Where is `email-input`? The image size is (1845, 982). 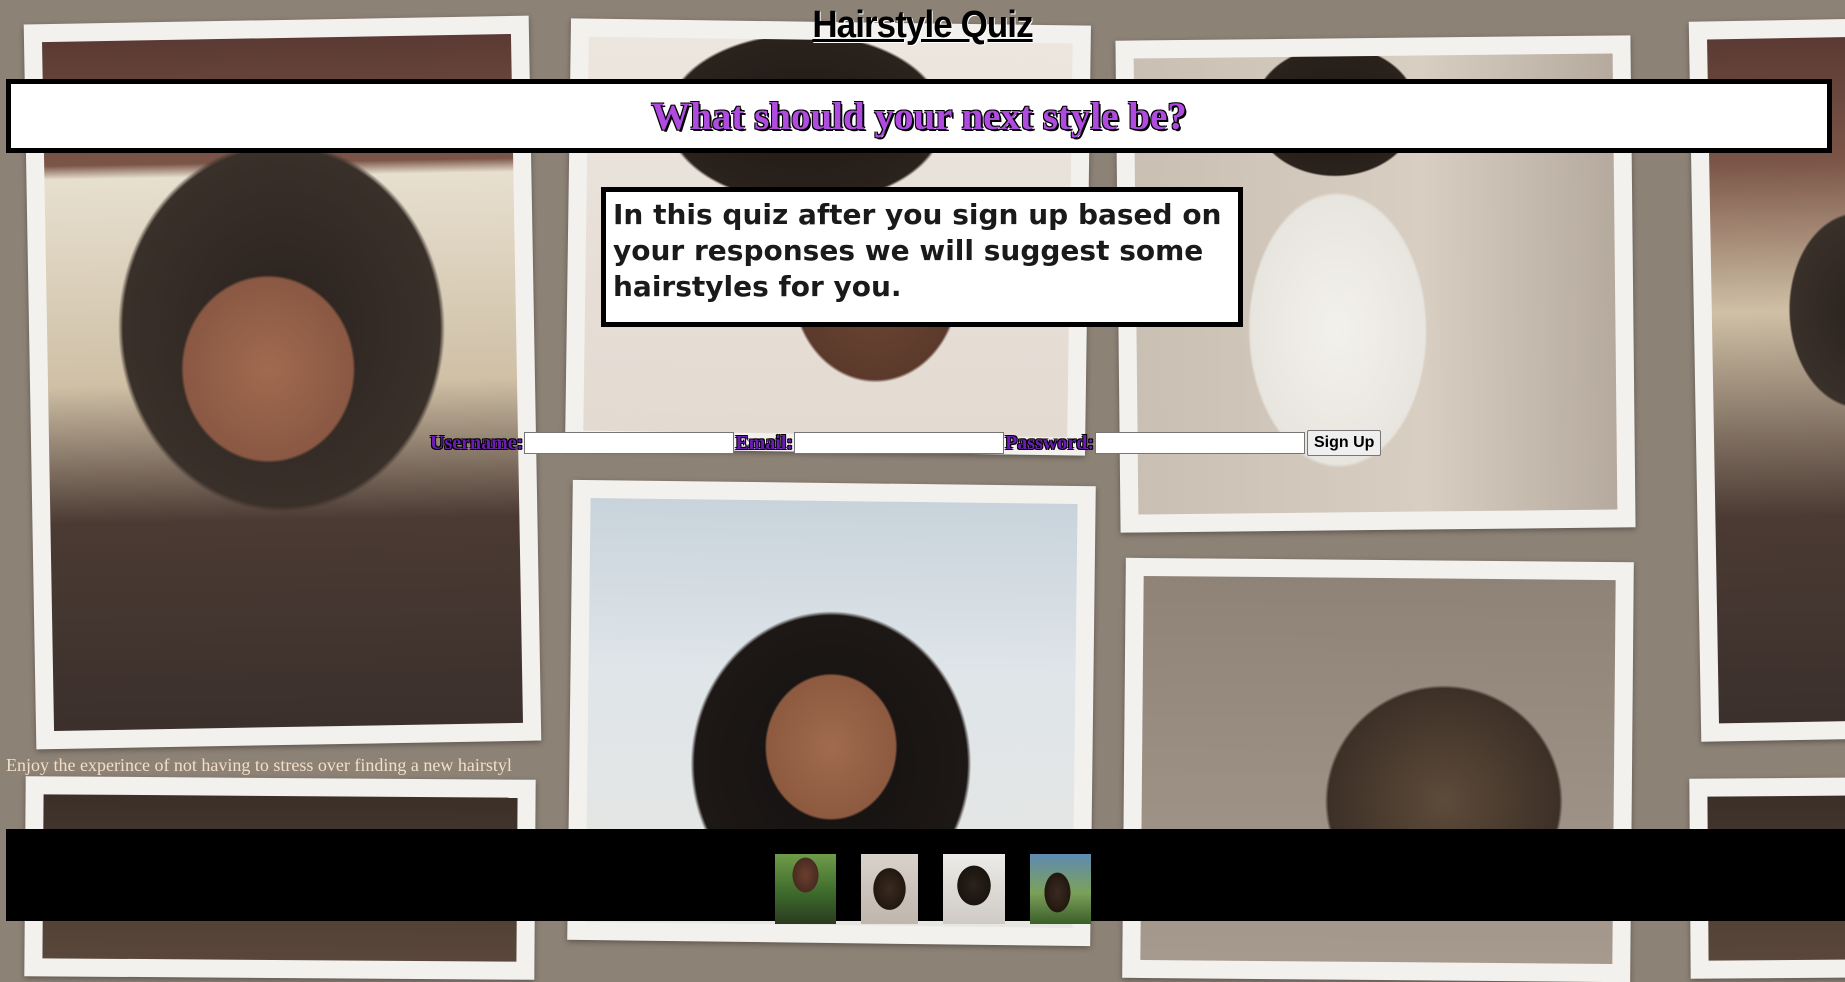 email-input is located at coordinates (899, 443).